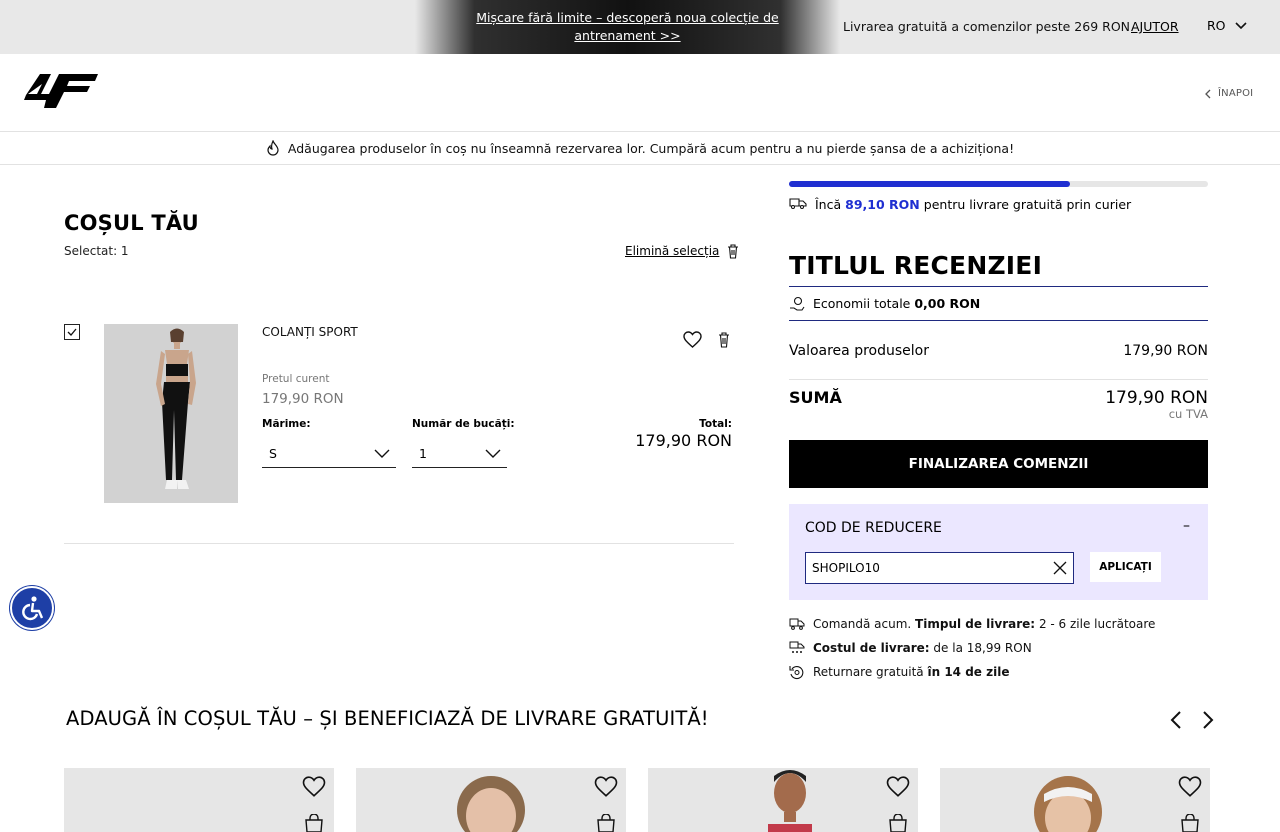  What do you see at coordinates (1097, 624) in the screenshot?
I see `delivery-time-value: 2 - 6 zile lucrătoare` at bounding box center [1097, 624].